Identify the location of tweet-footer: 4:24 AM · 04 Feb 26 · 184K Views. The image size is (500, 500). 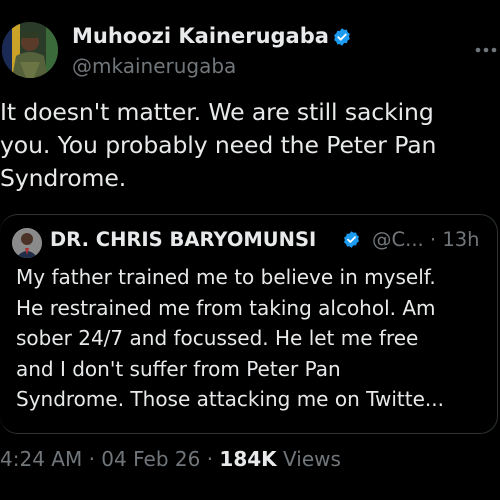
(170, 459).